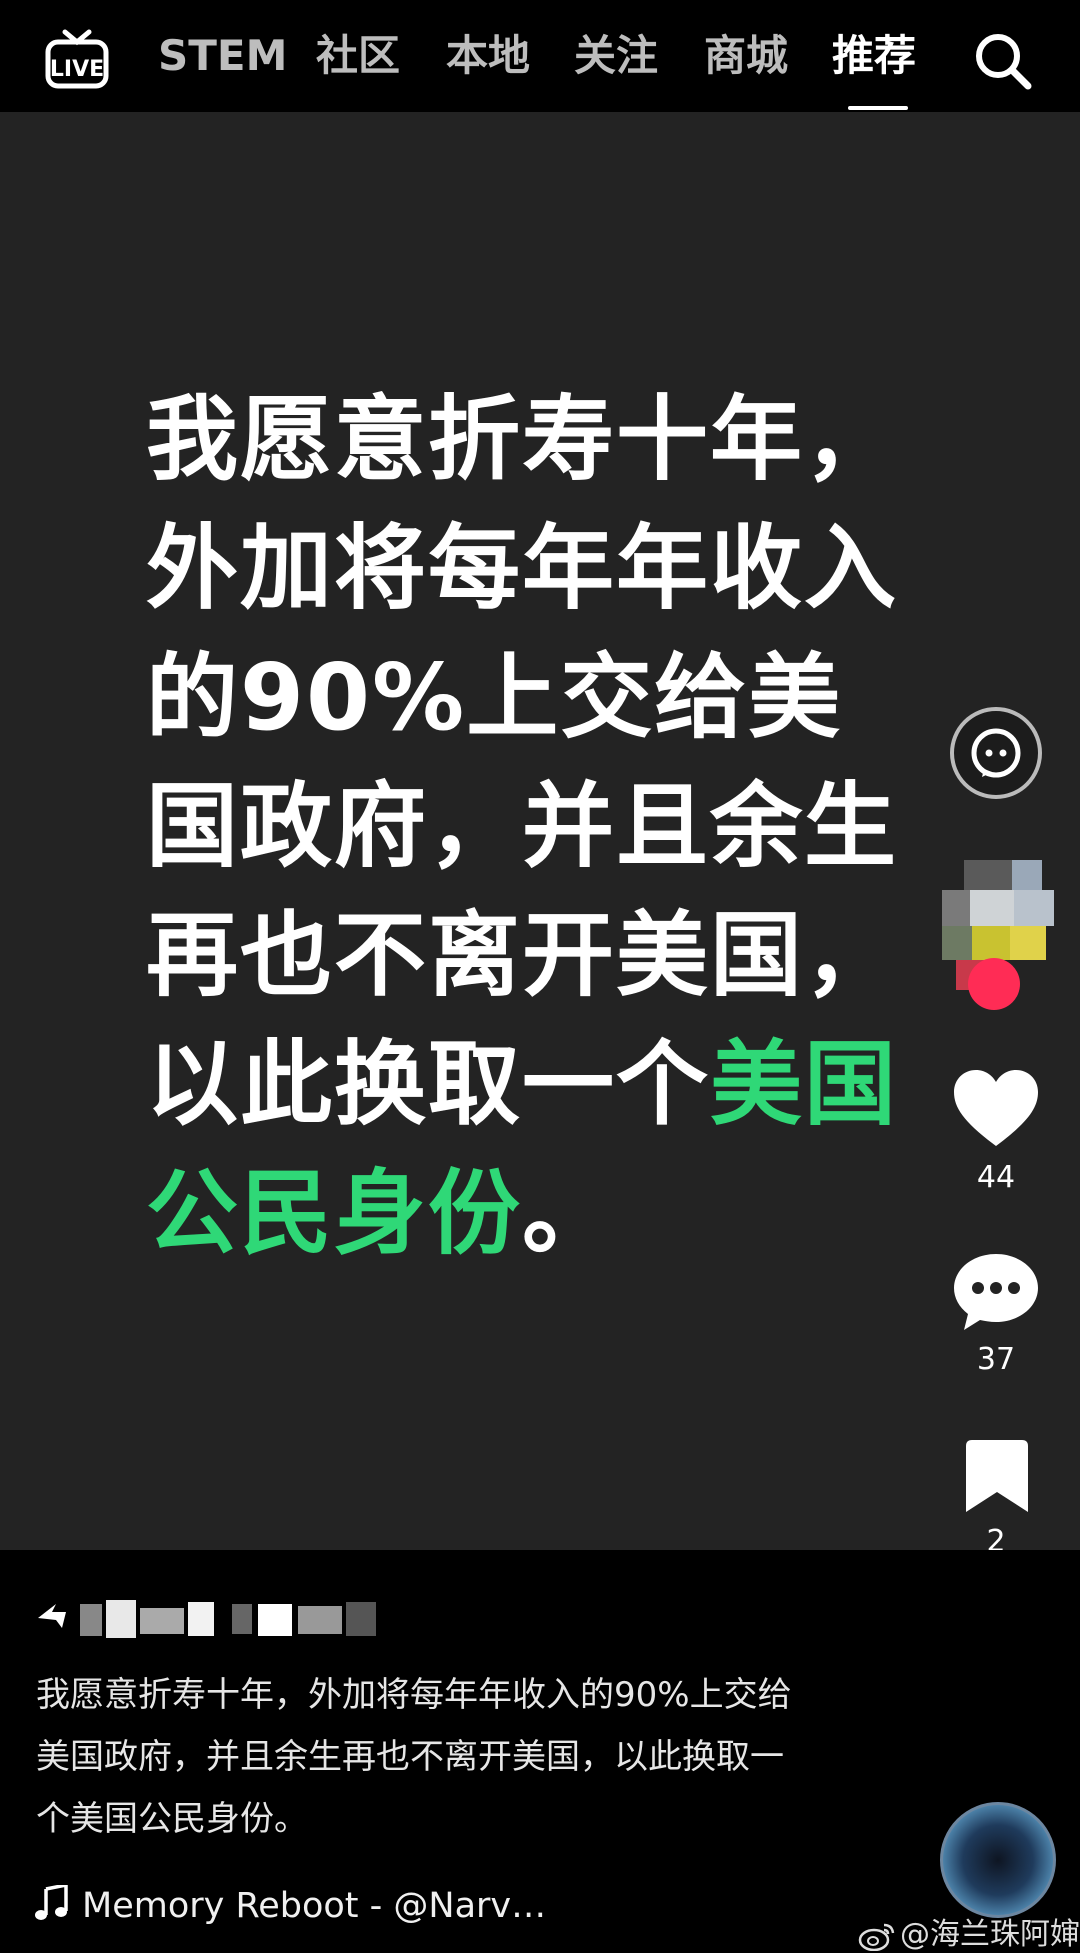  I want to click on top-nav-bar: LIVE STEM 社区 本地 关注 商城 推荐, so click(540, 56).